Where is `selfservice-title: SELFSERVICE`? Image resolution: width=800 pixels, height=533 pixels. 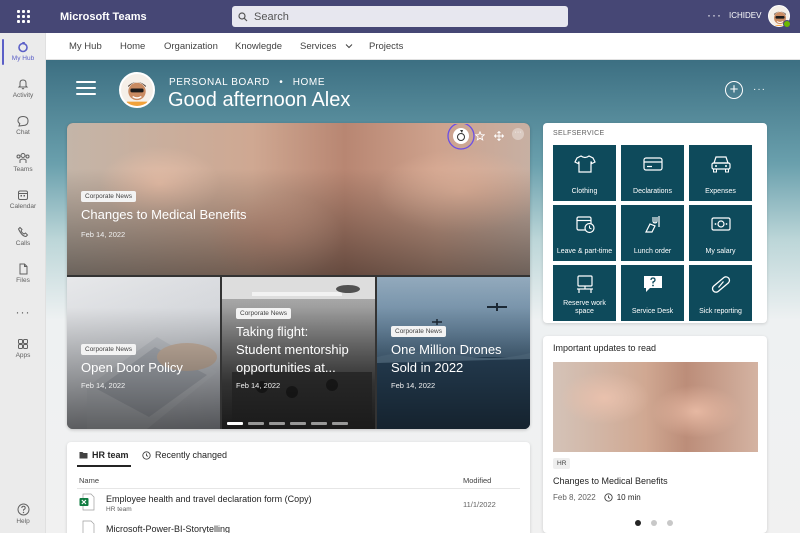 selfservice-title: SELFSERVICE is located at coordinates (579, 133).